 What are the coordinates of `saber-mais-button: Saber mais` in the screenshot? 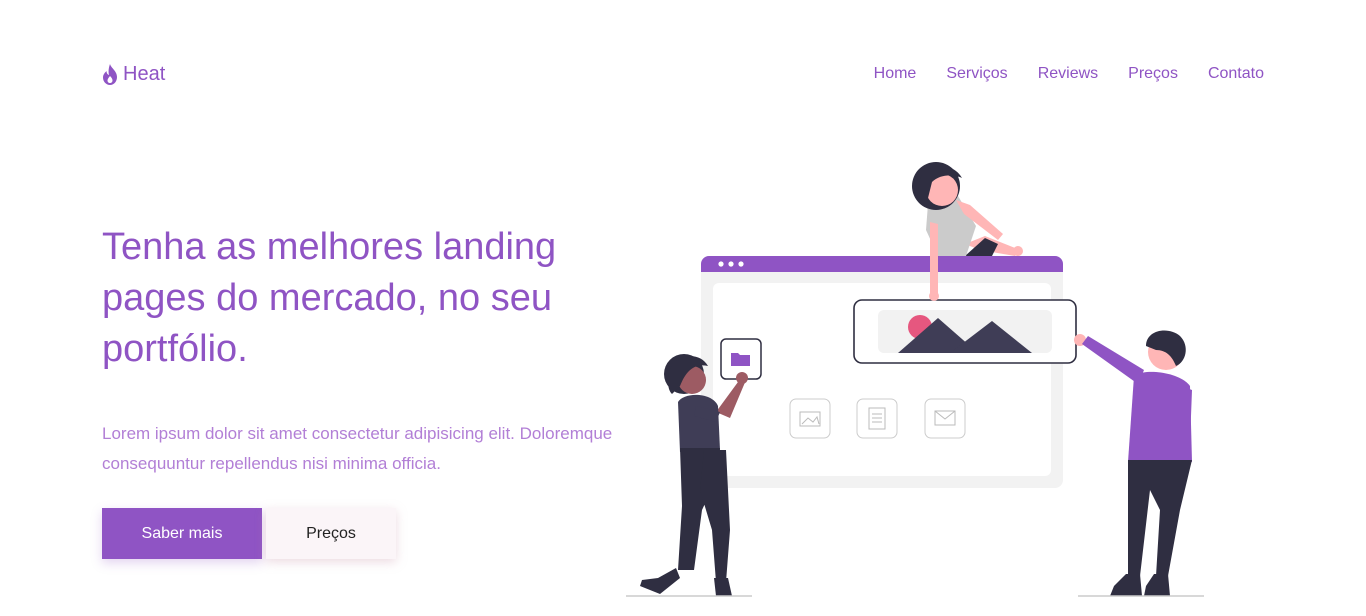 It's located at (182, 533).